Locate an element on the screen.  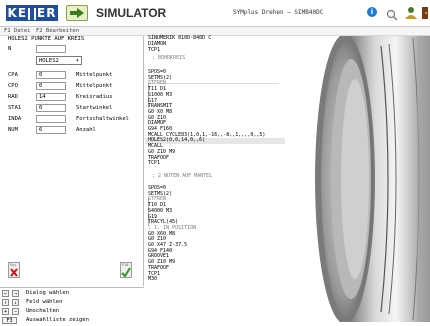
cancel-icon is located at coordinates (14, 272).